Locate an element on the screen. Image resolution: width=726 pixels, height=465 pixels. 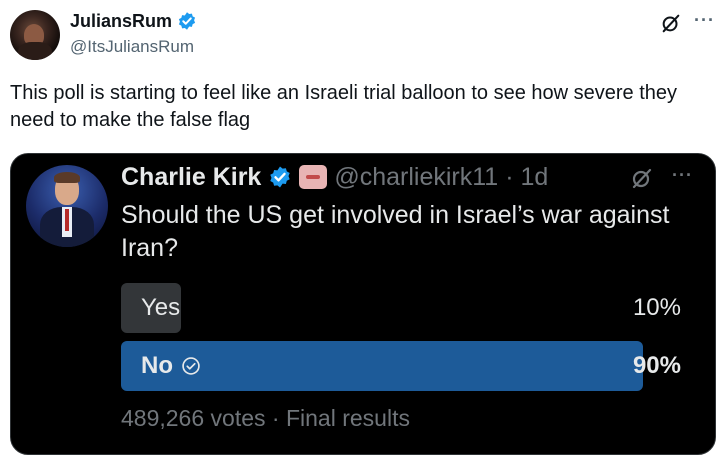
author-name-row: JuliansRum is located at coordinates (133, 21).